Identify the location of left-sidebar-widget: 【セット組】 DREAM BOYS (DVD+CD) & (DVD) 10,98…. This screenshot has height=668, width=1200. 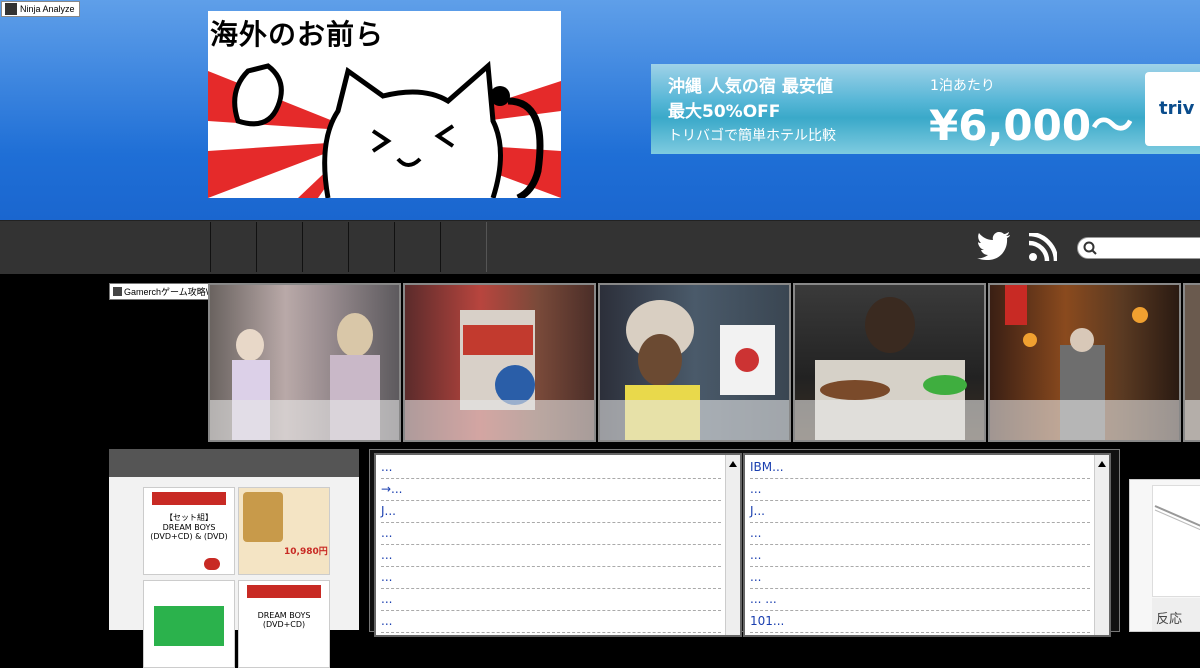
(234, 558).